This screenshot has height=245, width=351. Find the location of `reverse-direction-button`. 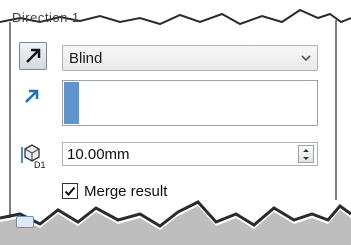

reverse-direction-button is located at coordinates (33, 56).